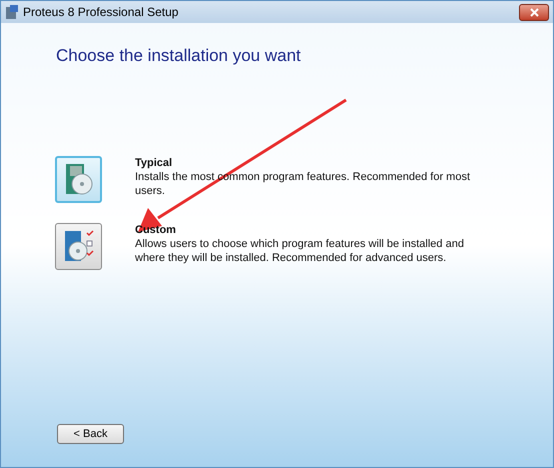  Describe the element at coordinates (153, 163) in the screenshot. I see `option-title: Typical` at that location.